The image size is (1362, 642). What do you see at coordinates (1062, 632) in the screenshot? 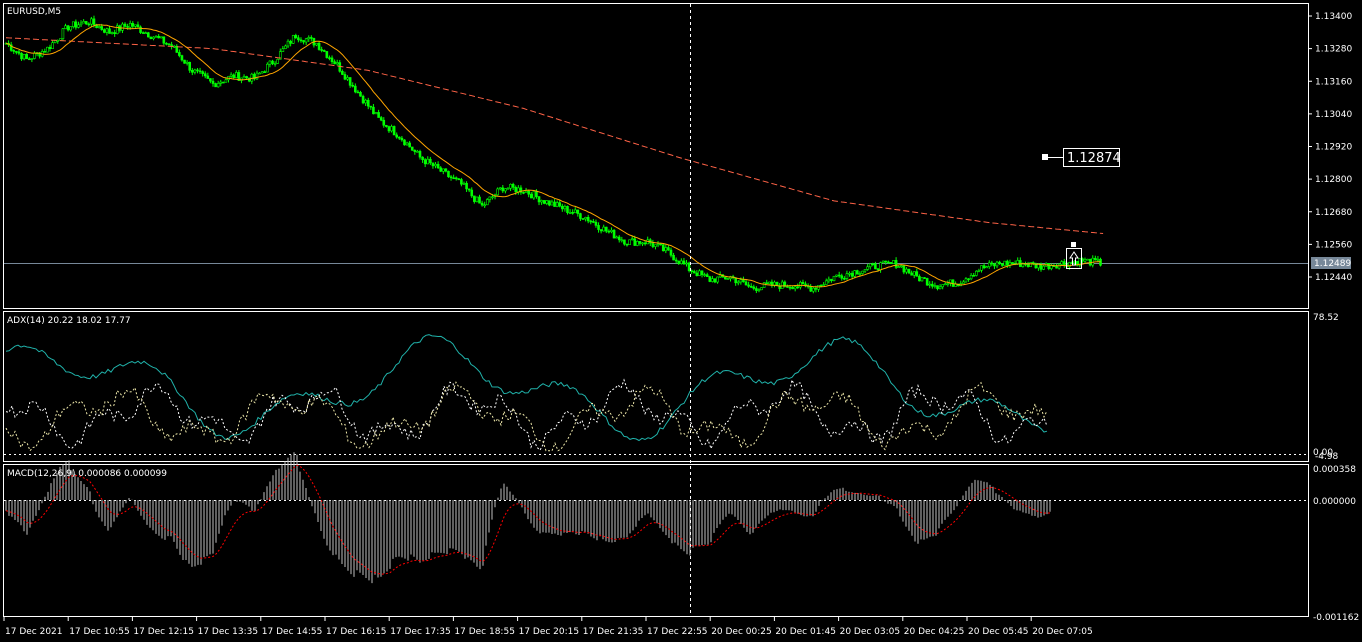
I see `time-tick-label: 20 Dec 07:05` at bounding box center [1062, 632].